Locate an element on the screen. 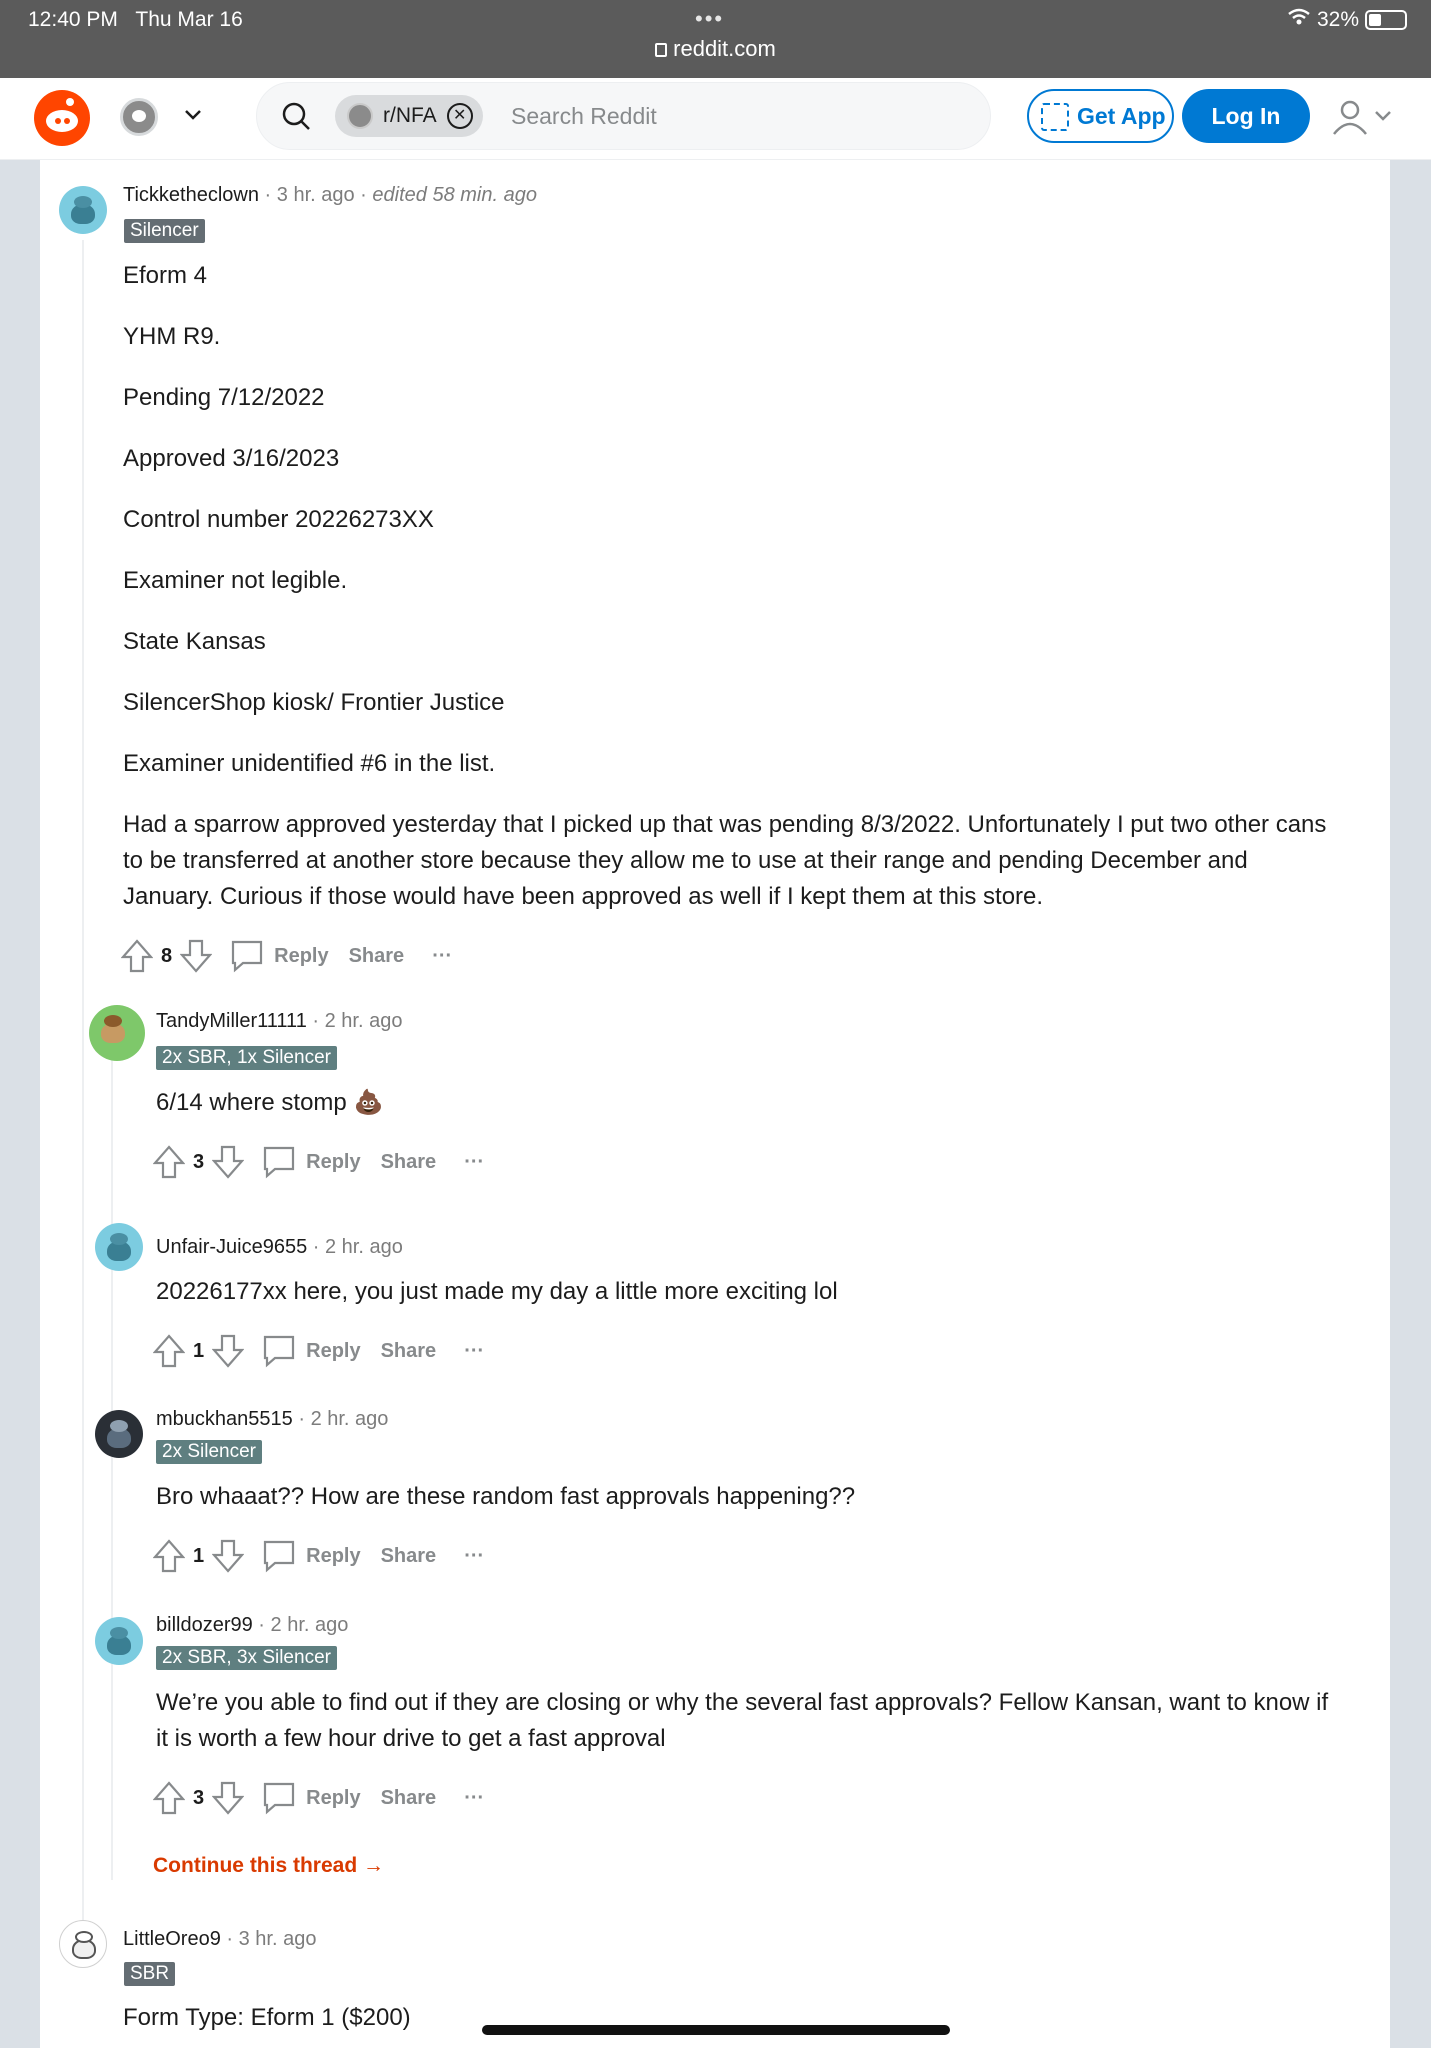 This screenshot has width=1431, height=2048. user-flair: SBR is located at coordinates (150, 1974).